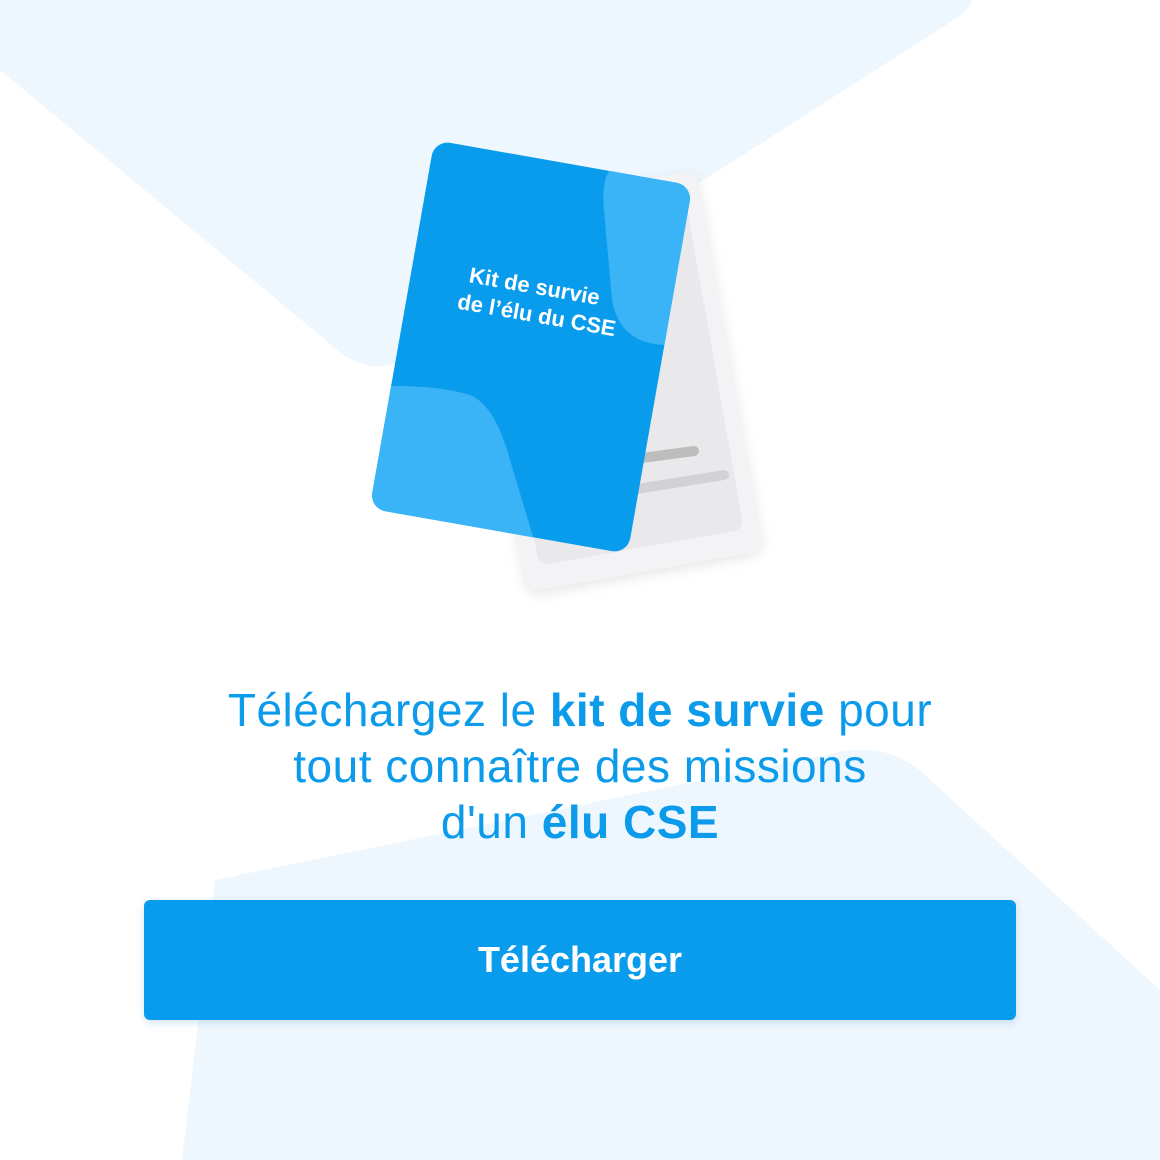 The height and width of the screenshot is (1160, 1160). Describe the element at coordinates (388, 710) in the screenshot. I see `headline-line-1-prefix: Téléchargez le` at that location.